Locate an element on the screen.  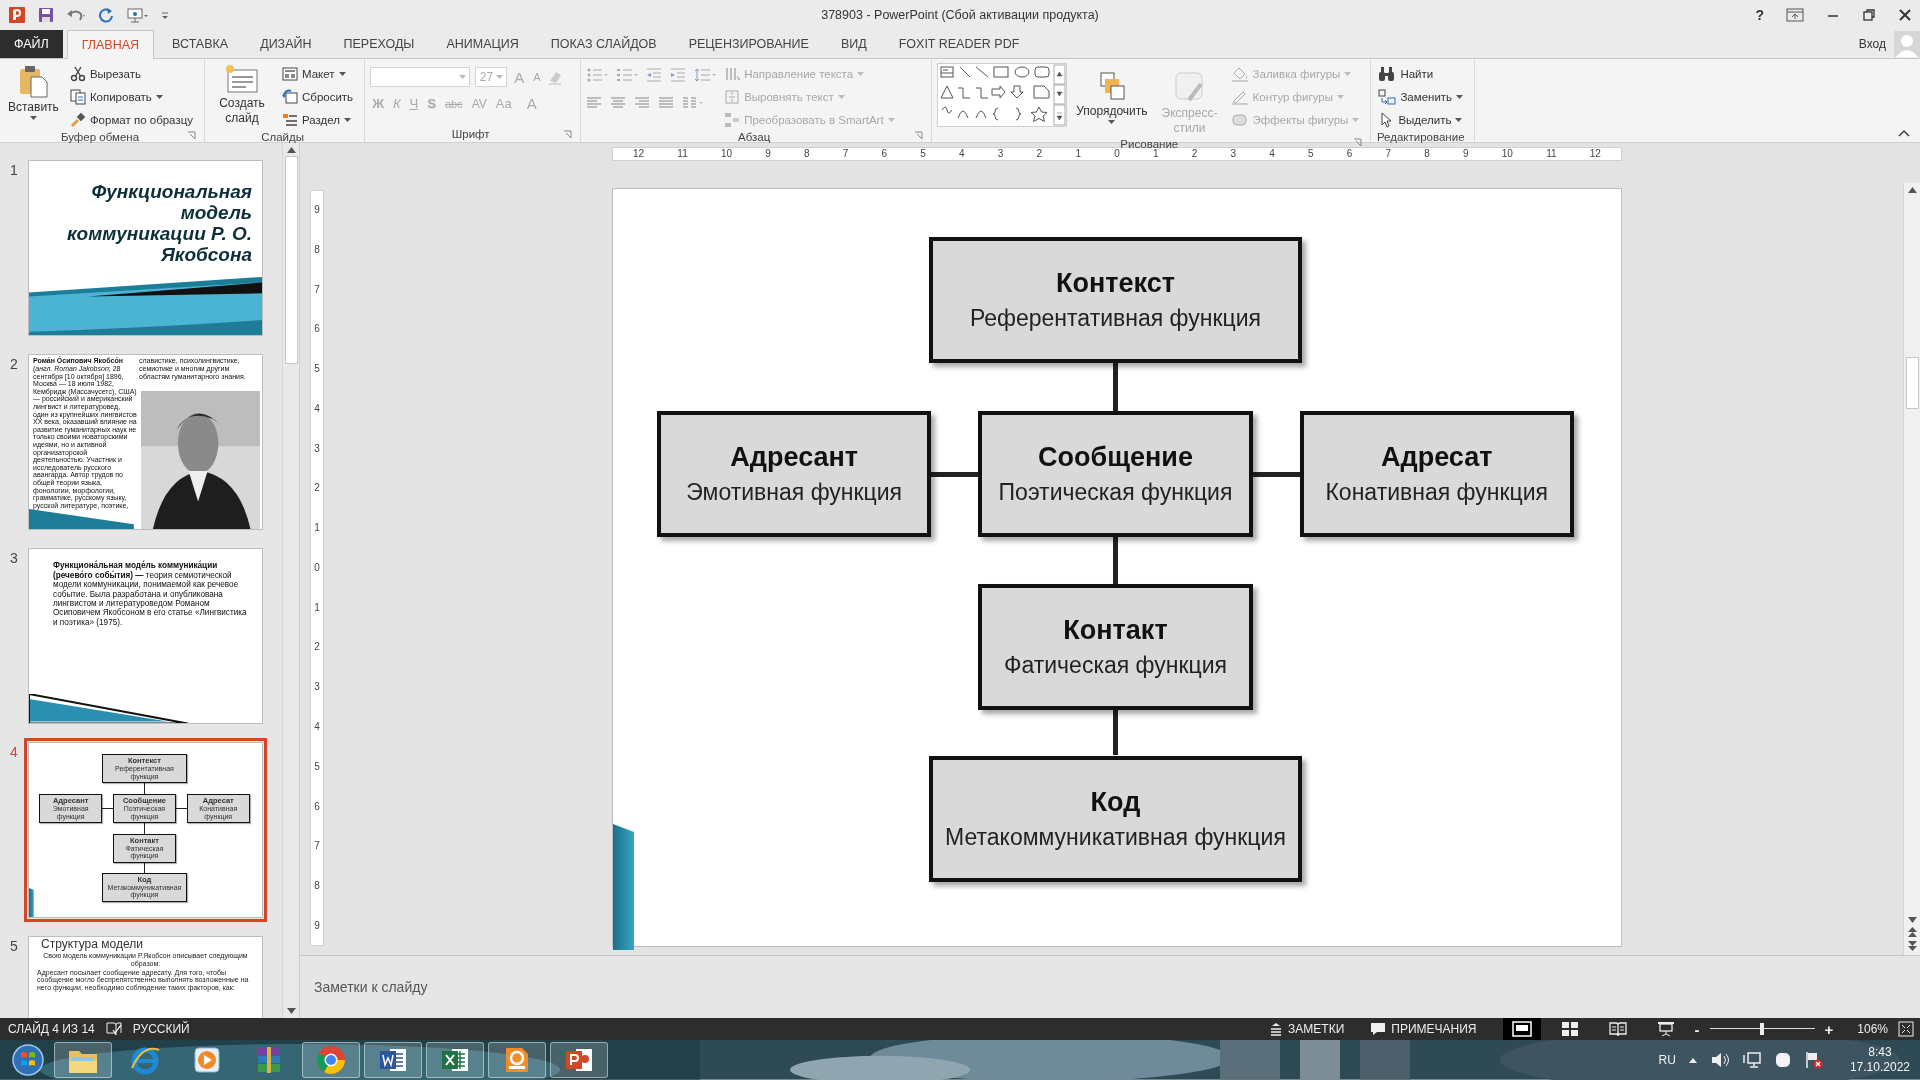
notes-button: ЗАМЕТКИ is located at coordinates (1307, 1029).